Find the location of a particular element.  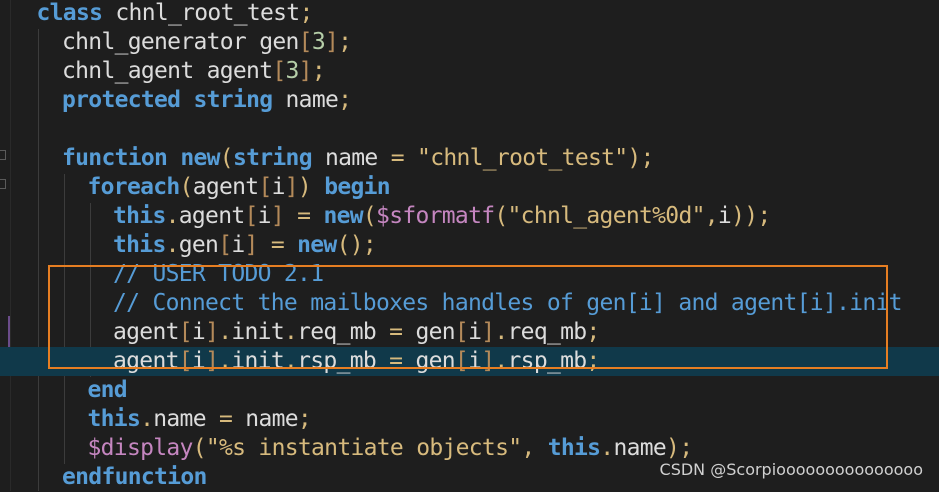

code-token: endfunction is located at coordinates (134, 477).